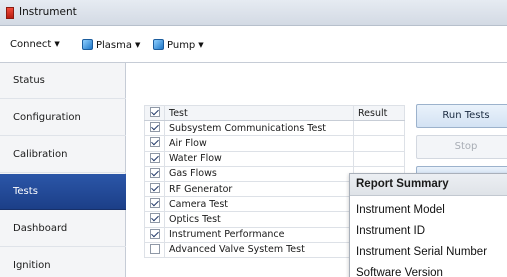  I want to click on sidebar-item-calibration: Calibration, so click(63, 155).